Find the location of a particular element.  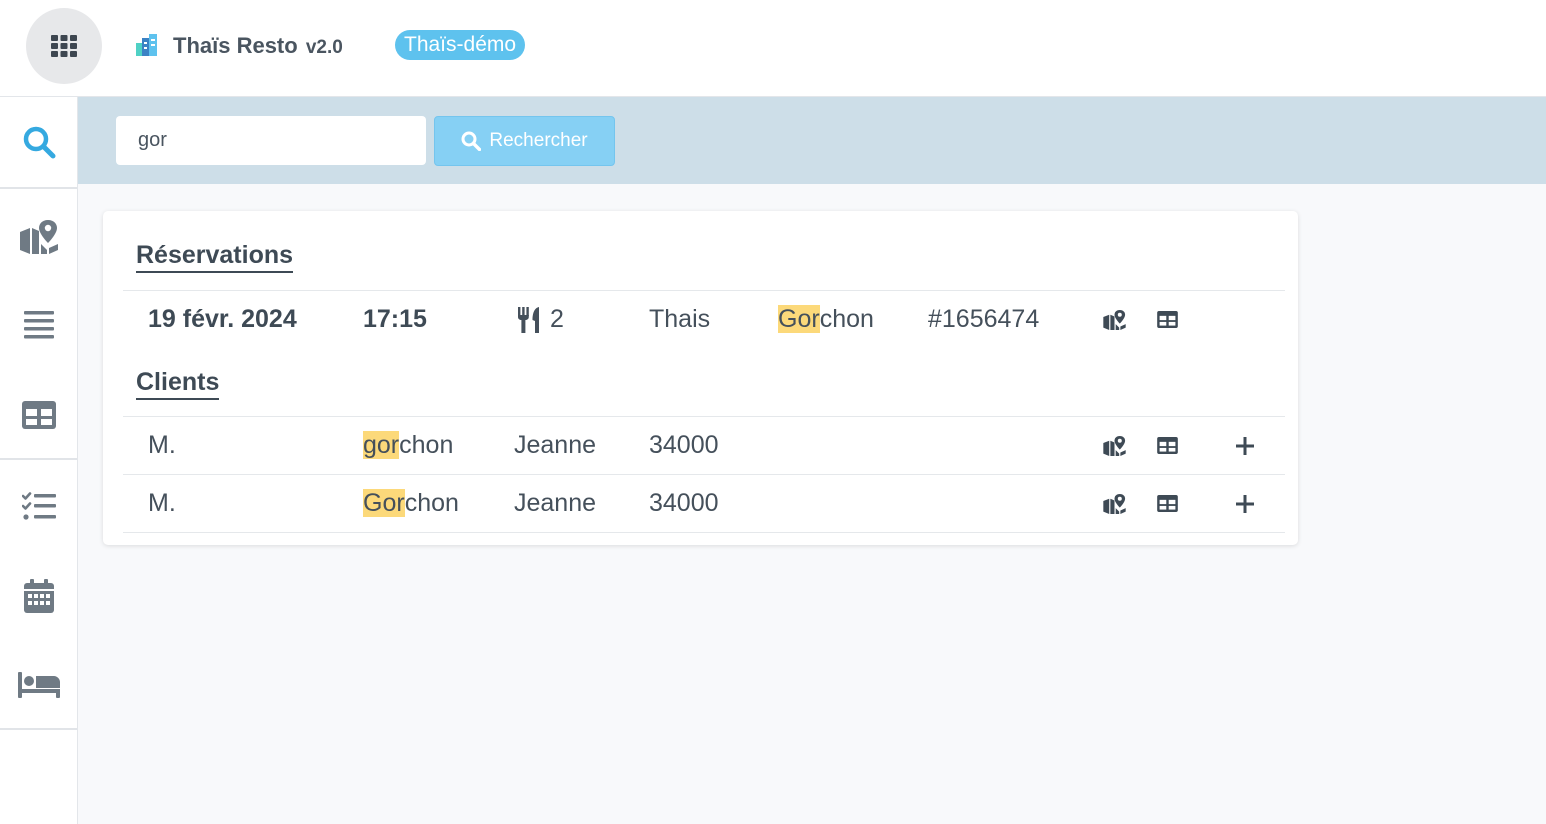

client-row: M. gorchon Jeanne 34000 is located at coordinates (704, 445).